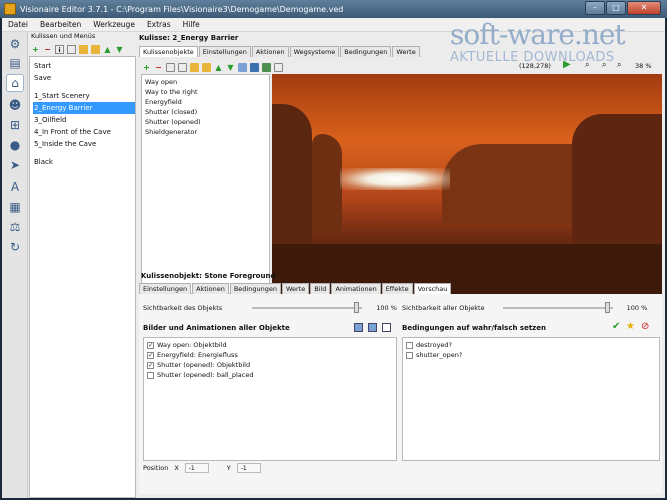 The image size is (667, 500). What do you see at coordinates (15, 207) in the screenshot?
I see `values-icon: ▦` at bounding box center [15, 207].